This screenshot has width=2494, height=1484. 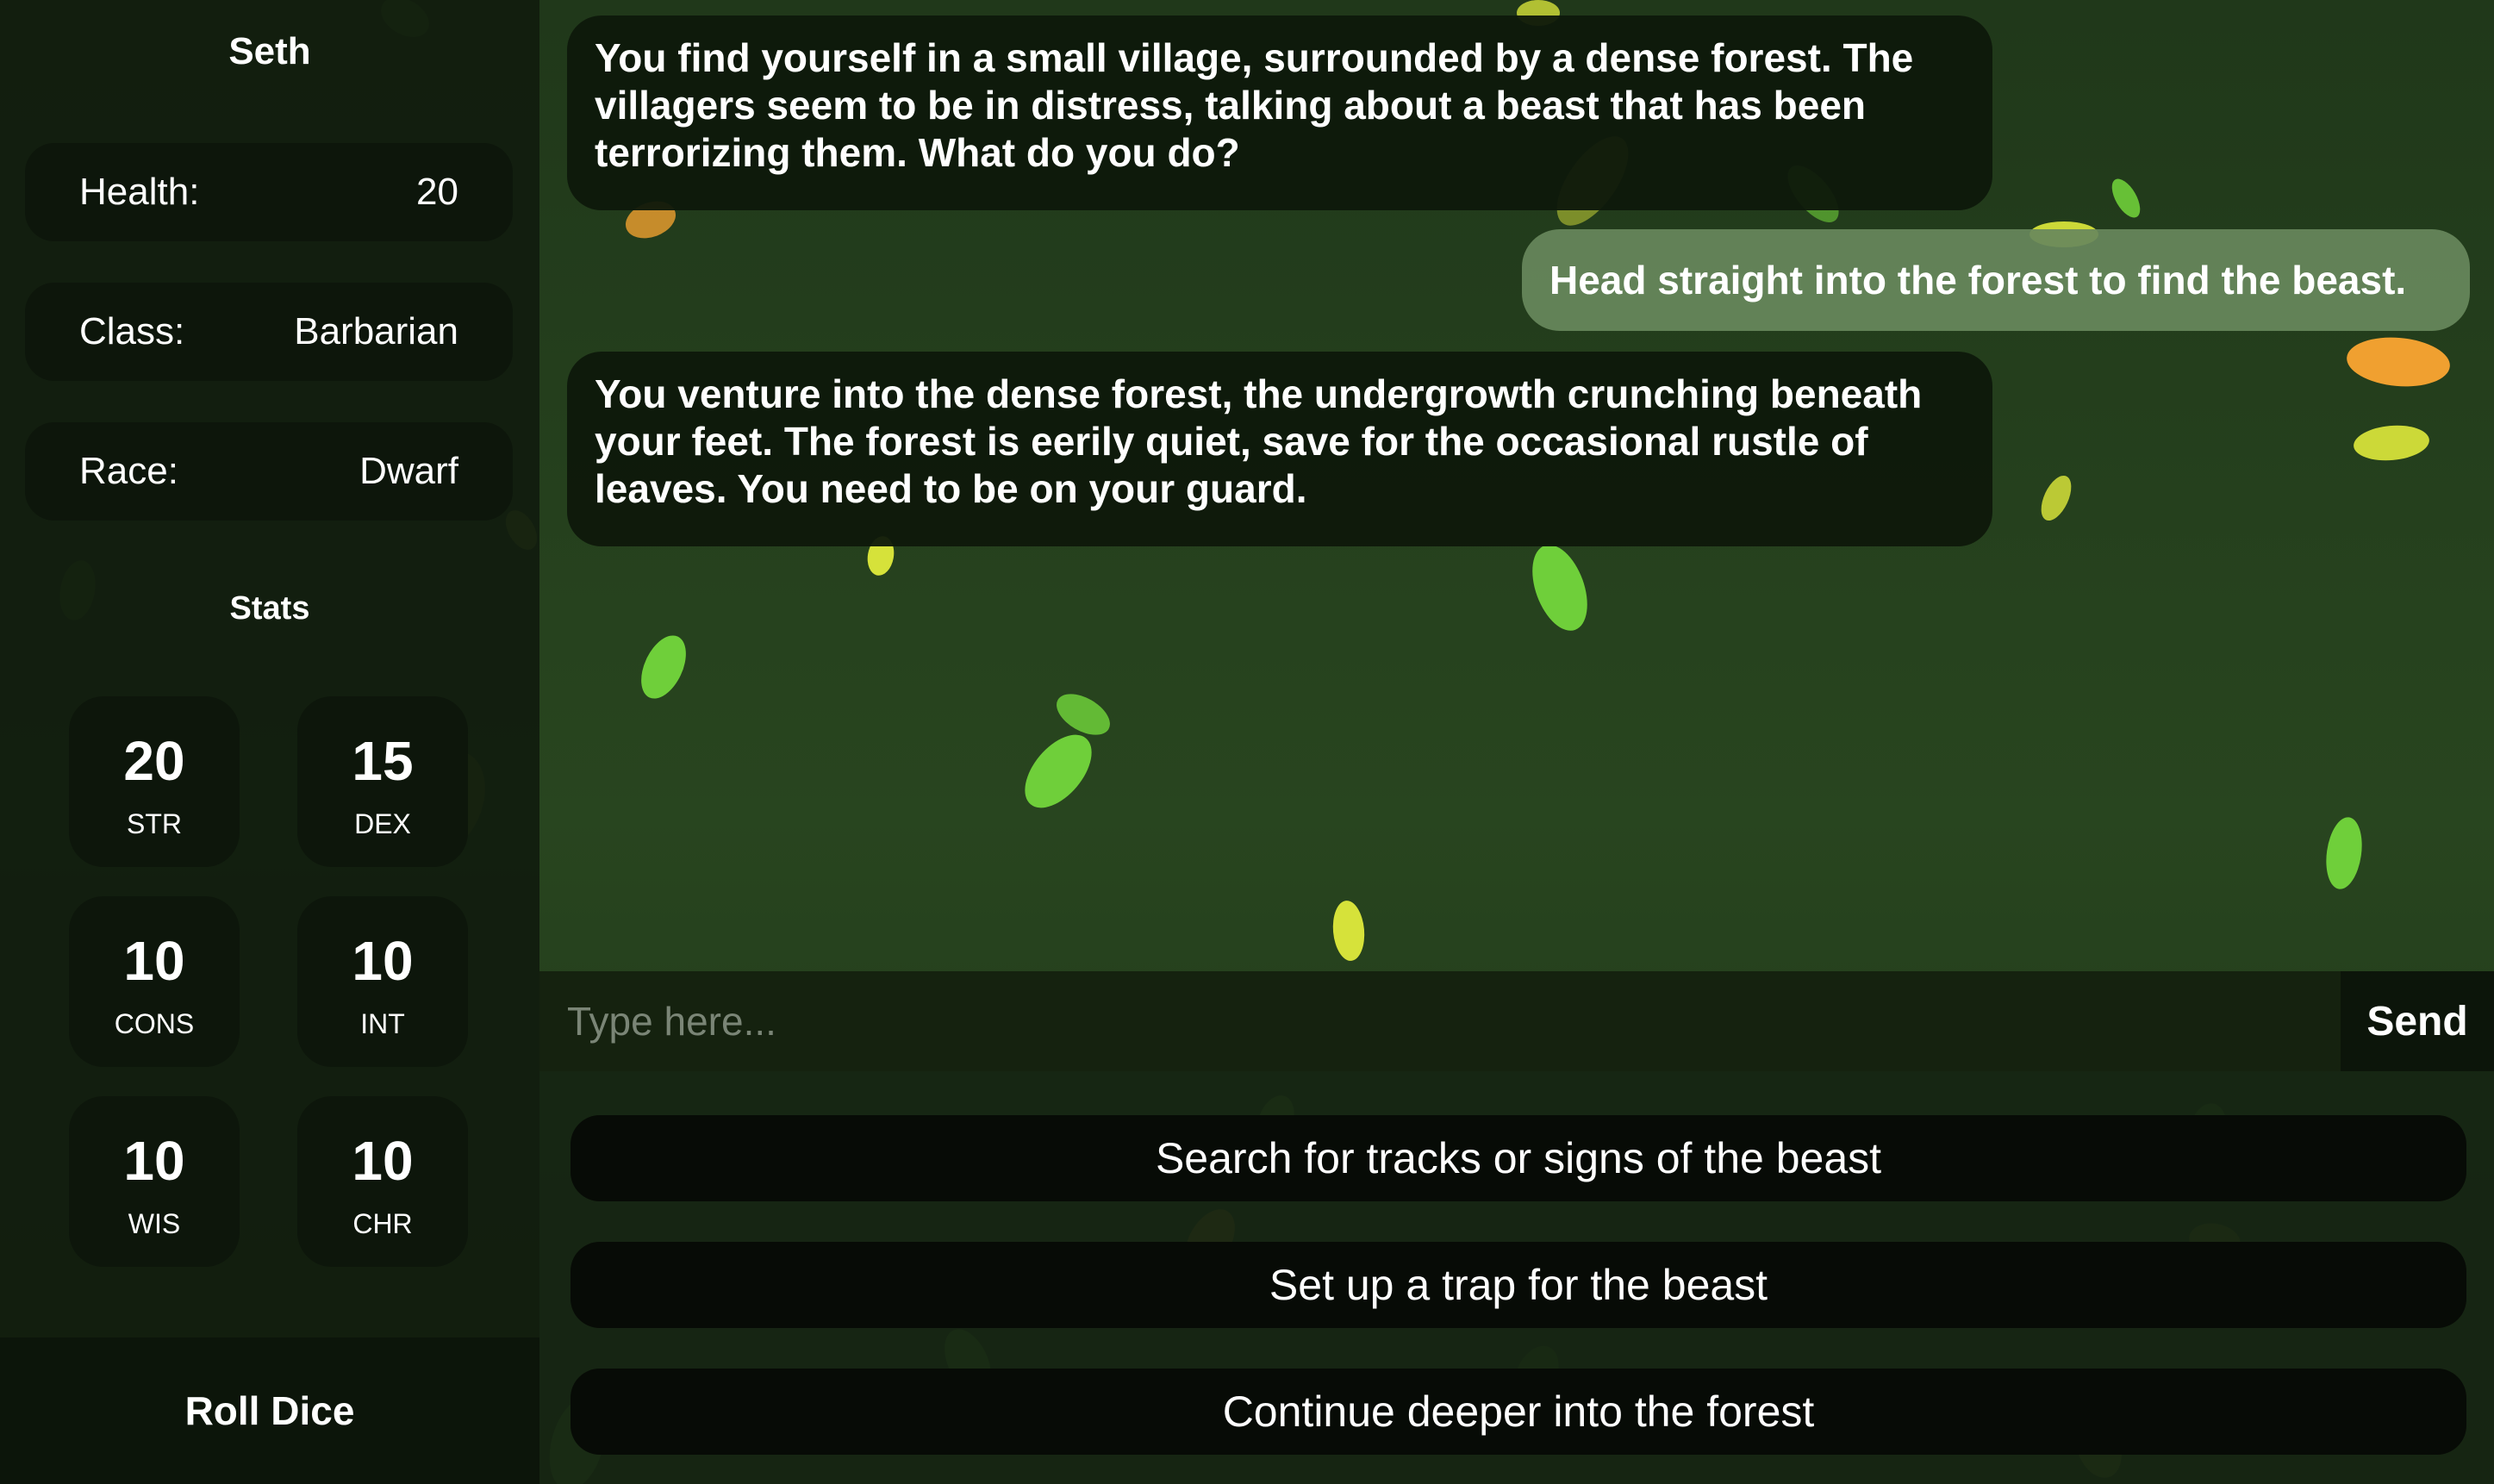 What do you see at coordinates (269, 472) in the screenshot?
I see `race-box: Race: Dwarf` at bounding box center [269, 472].